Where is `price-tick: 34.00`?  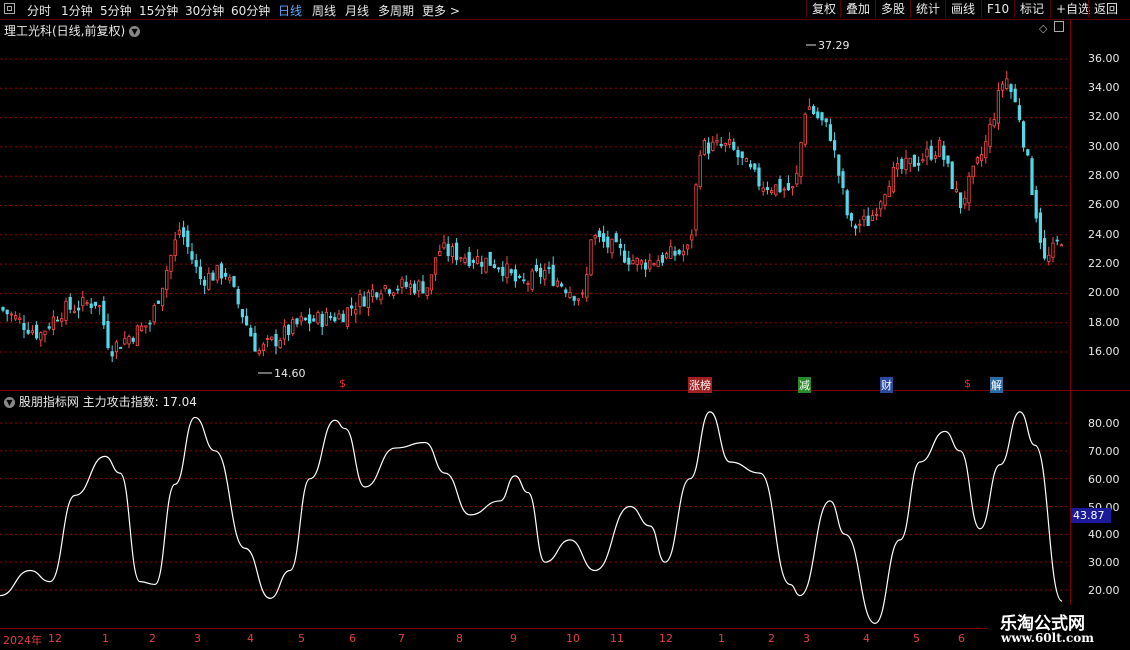 price-tick: 34.00 is located at coordinates (1104, 87).